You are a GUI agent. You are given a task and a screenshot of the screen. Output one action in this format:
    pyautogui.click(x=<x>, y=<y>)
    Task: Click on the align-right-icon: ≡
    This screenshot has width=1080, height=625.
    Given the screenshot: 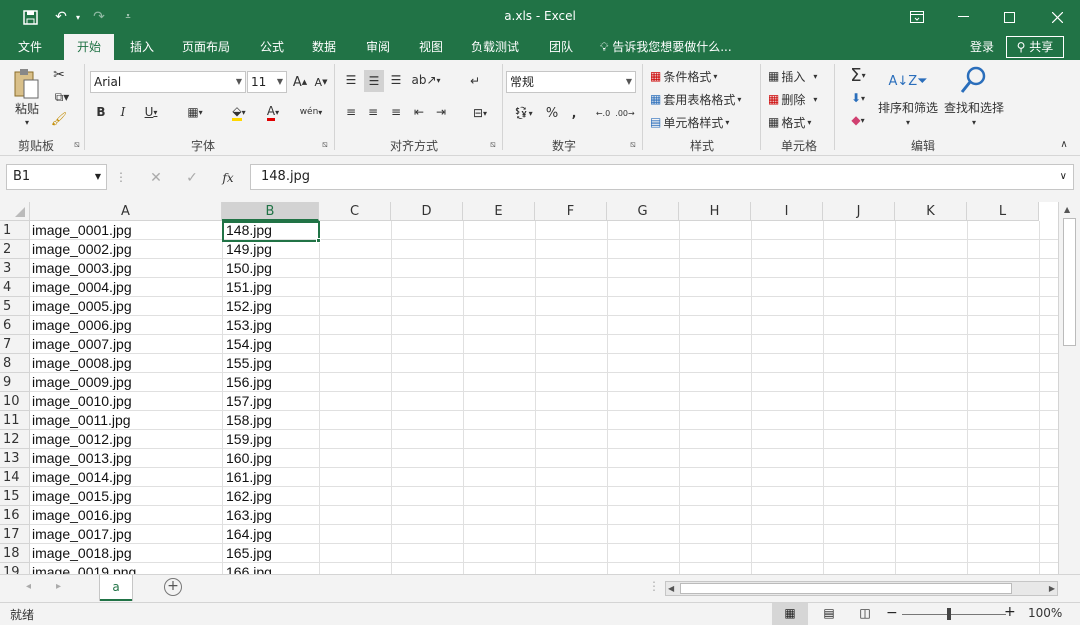 What is the action you would take?
    pyautogui.click(x=396, y=112)
    